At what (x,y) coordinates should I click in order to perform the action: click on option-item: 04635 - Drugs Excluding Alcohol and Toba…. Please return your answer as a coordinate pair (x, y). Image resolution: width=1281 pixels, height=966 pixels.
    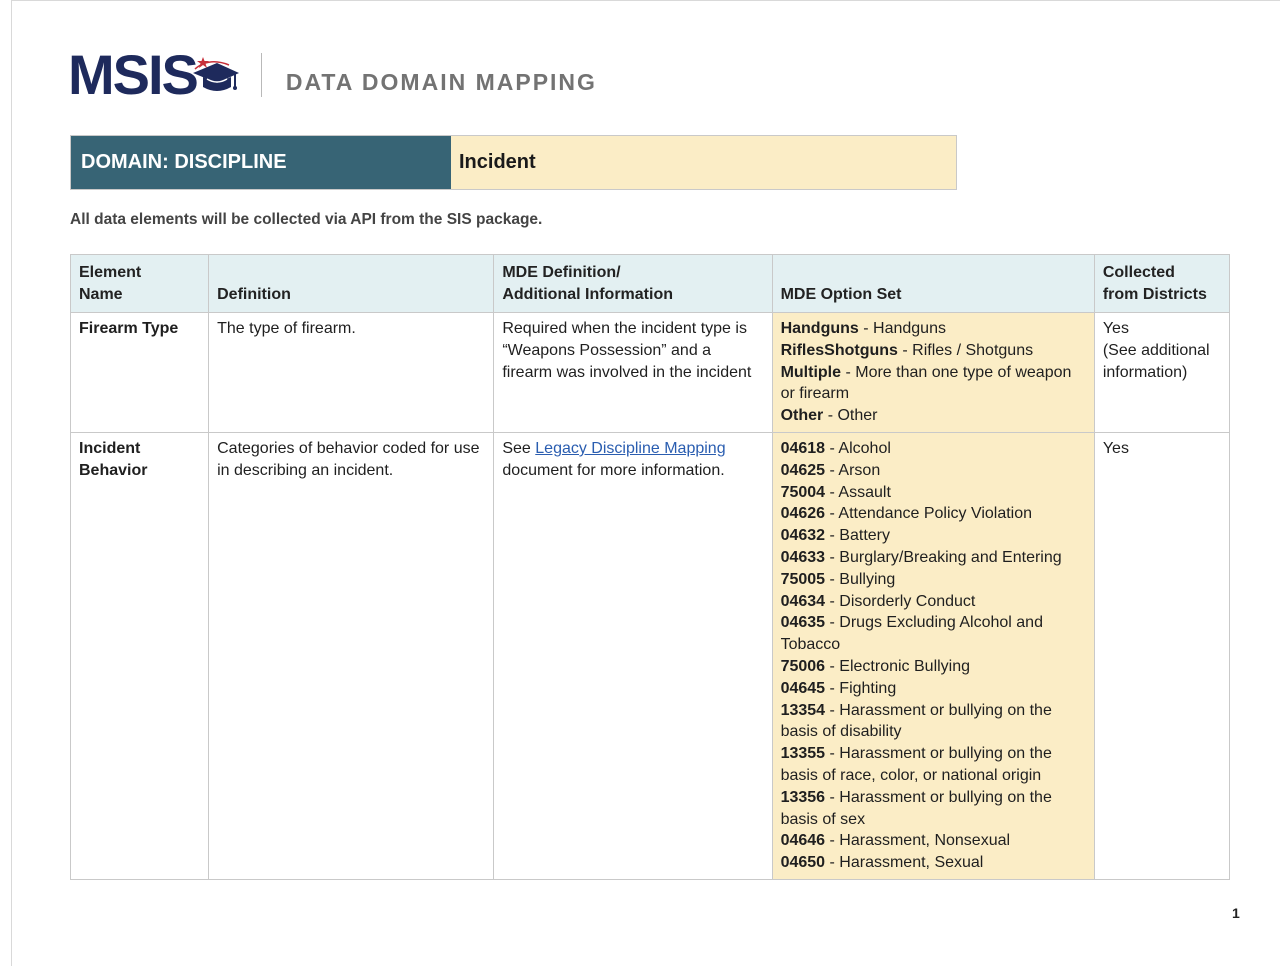
    Looking at the image, I should click on (933, 634).